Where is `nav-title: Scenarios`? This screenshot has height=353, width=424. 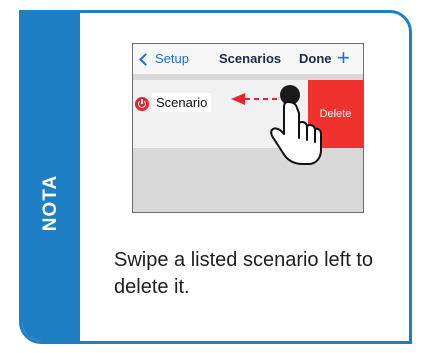
nav-title: Scenarios is located at coordinates (250, 58).